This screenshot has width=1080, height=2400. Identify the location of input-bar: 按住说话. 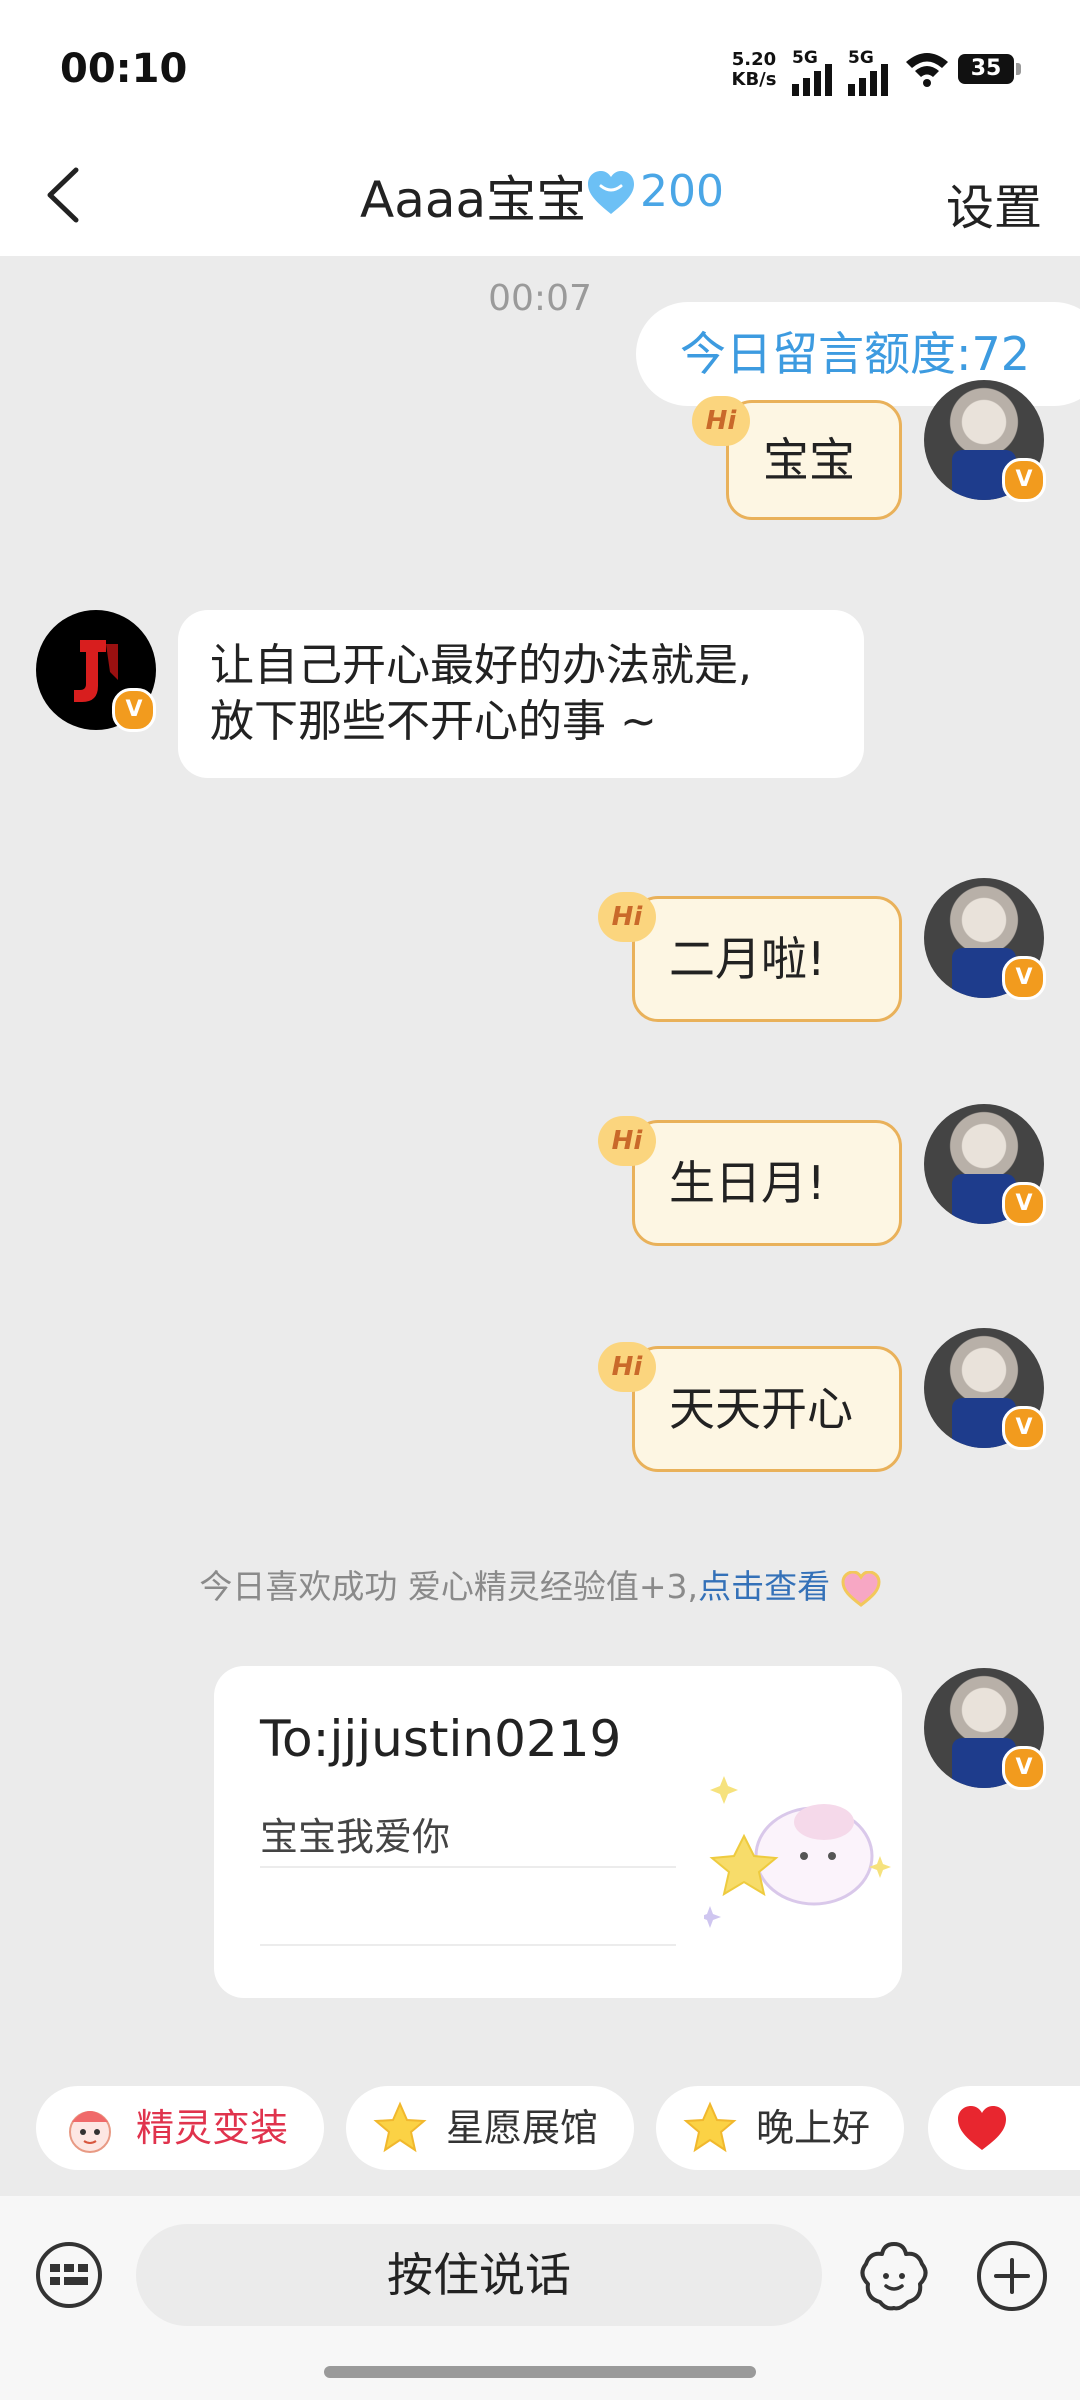
(540, 2298).